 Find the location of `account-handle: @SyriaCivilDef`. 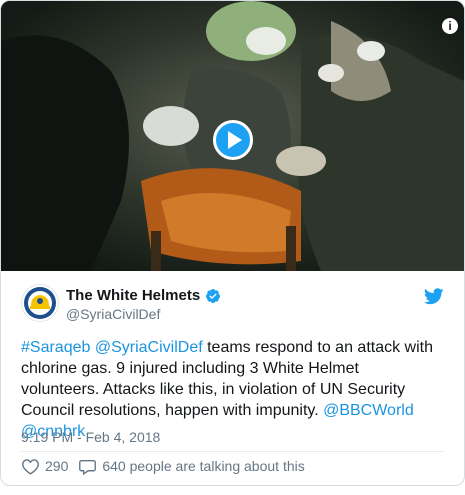

account-handle: @SyriaCivilDef is located at coordinates (113, 314).